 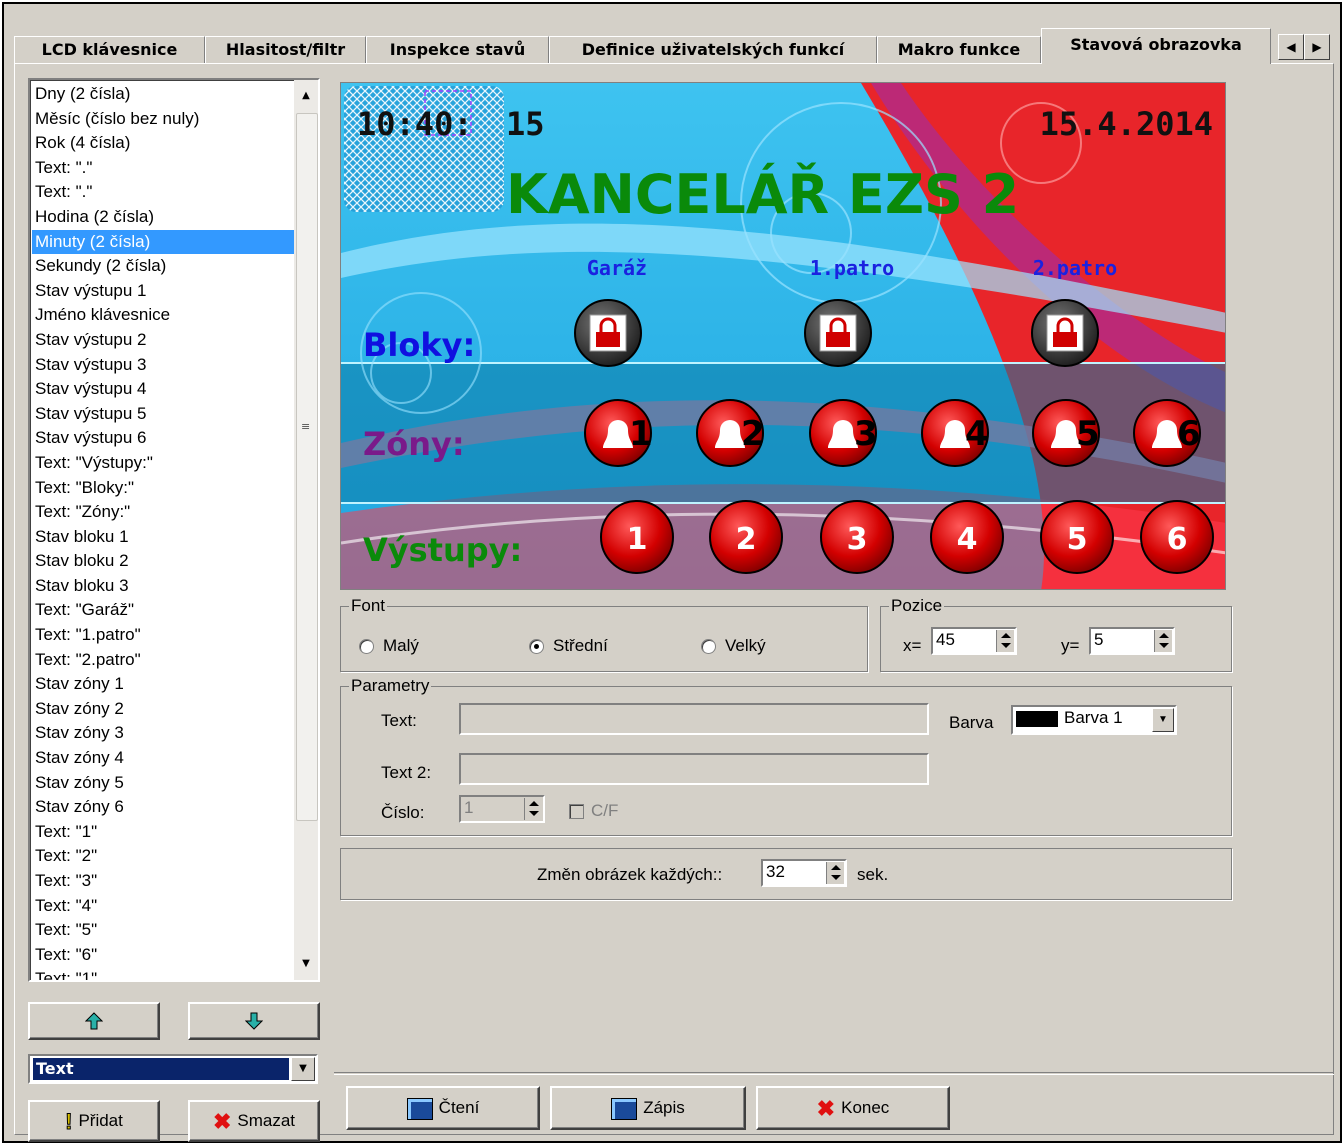 I want to click on tab-inspekce-stavu: Inspekce stavů, so click(x=457, y=50).